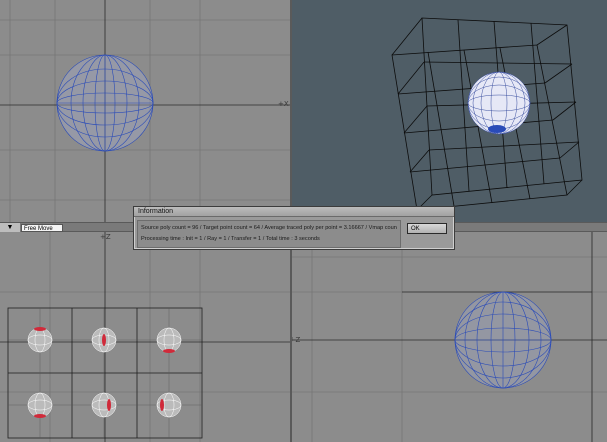  Describe the element at coordinates (499, 103) in the screenshot. I see `perspective-sphere` at that location.